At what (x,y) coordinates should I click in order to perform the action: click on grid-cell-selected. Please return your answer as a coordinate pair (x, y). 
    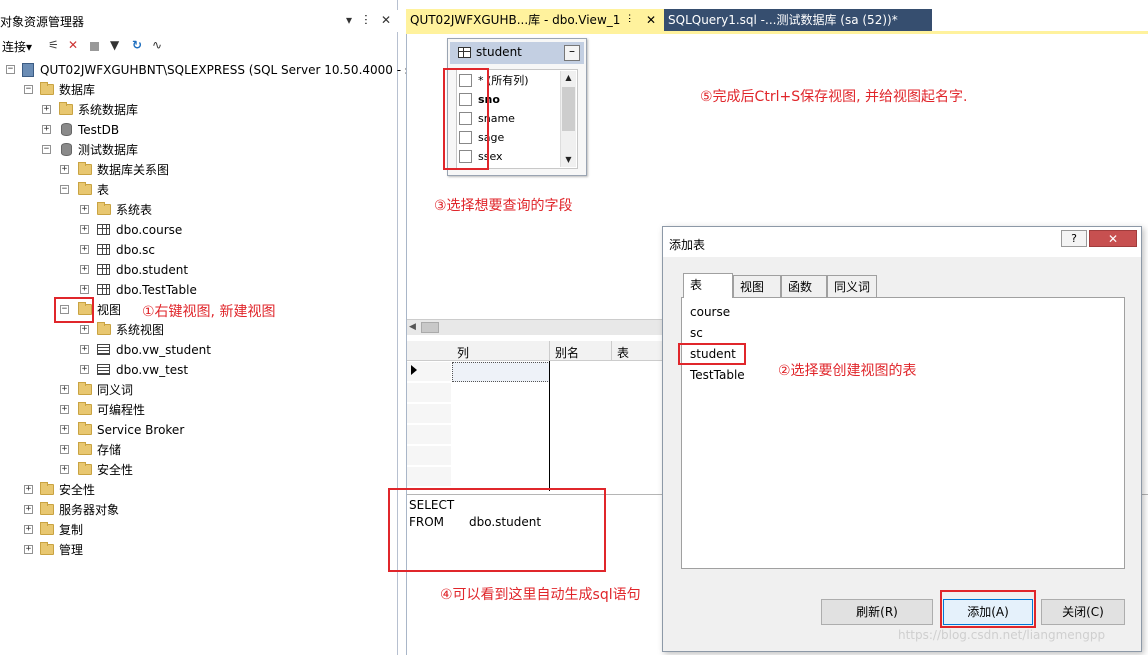
    Looking at the image, I should click on (501, 372).